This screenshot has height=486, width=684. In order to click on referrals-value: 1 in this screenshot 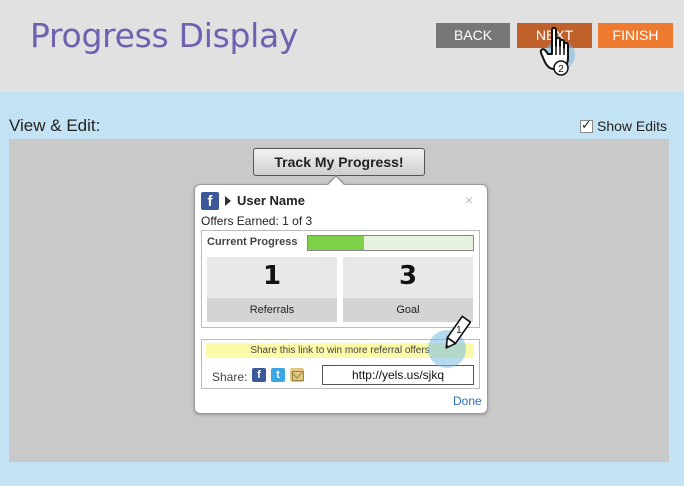, I will do `click(272, 276)`.